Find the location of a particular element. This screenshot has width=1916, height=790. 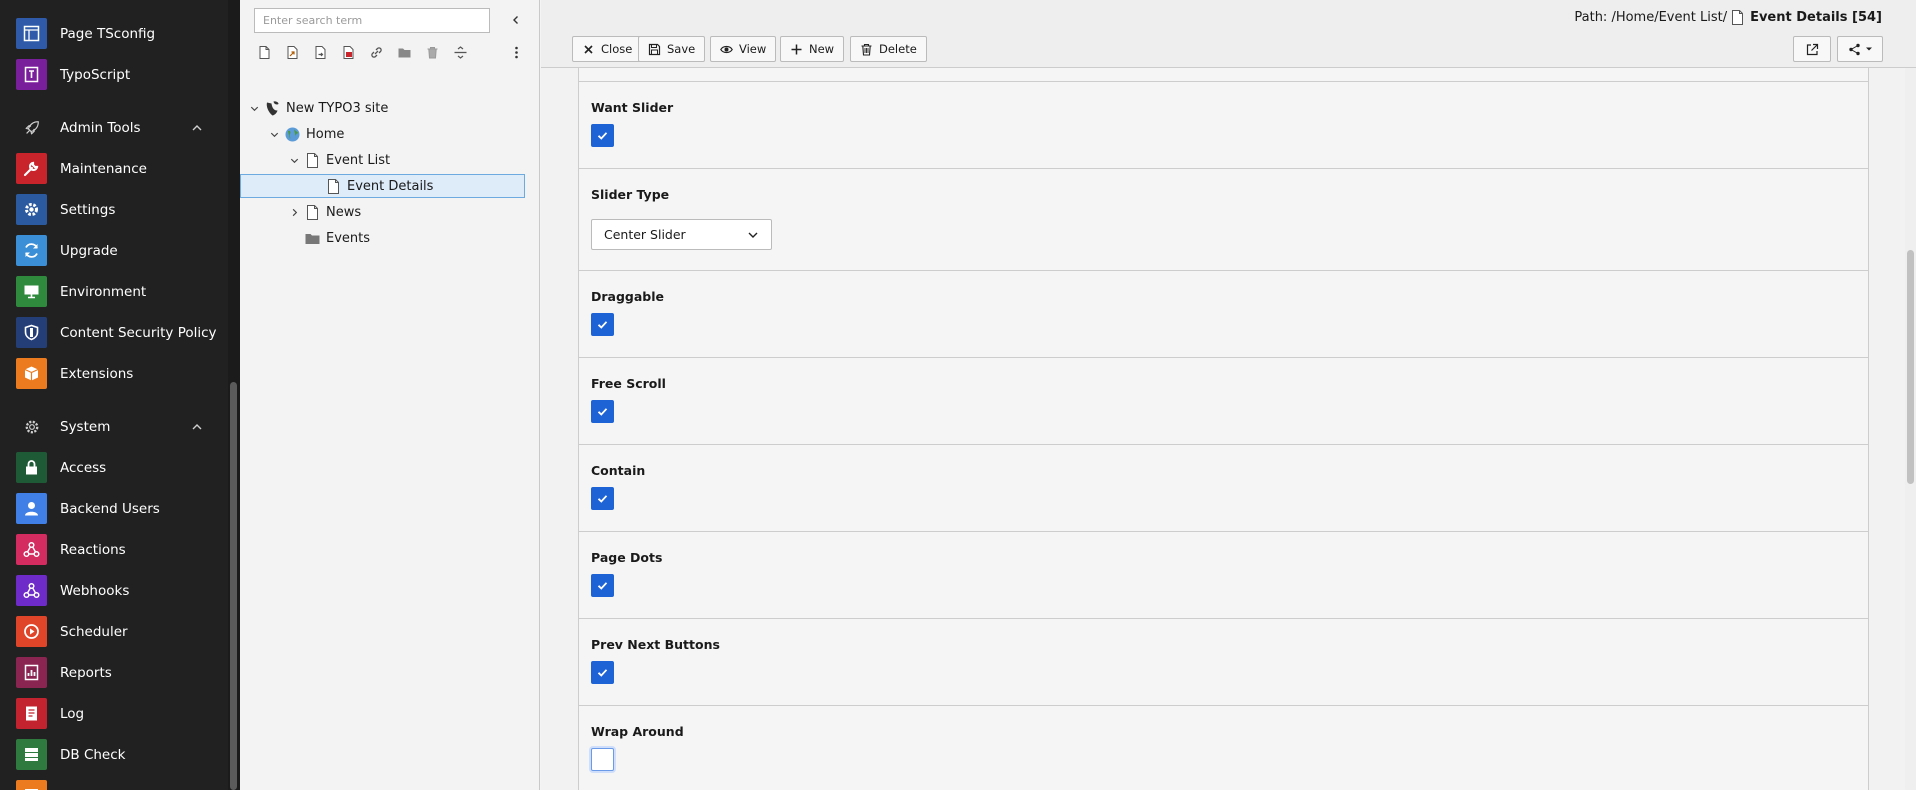

module-item-webhooks: Webhooks is located at coordinates (114, 590).